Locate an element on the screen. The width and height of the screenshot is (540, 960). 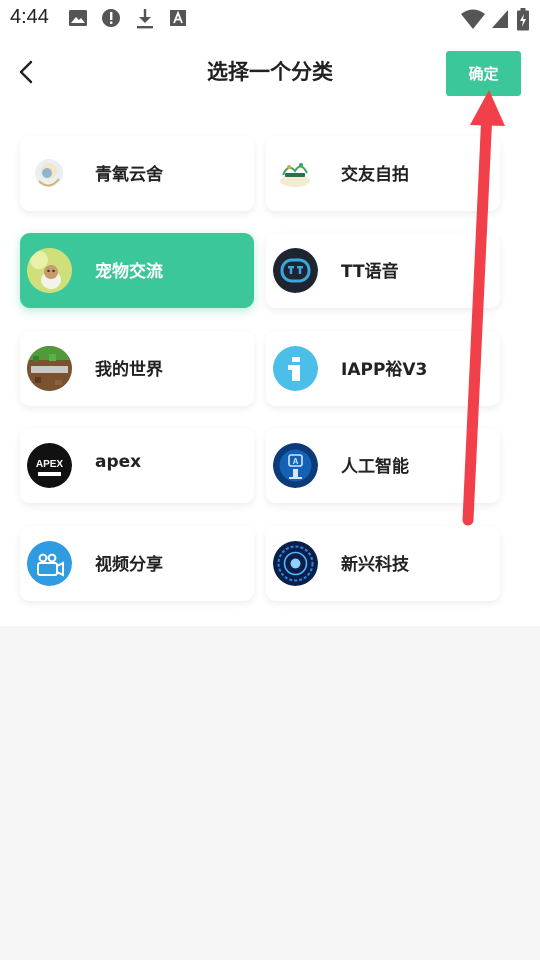
category-card: IAPP裕V3 is located at coordinates (383, 368).